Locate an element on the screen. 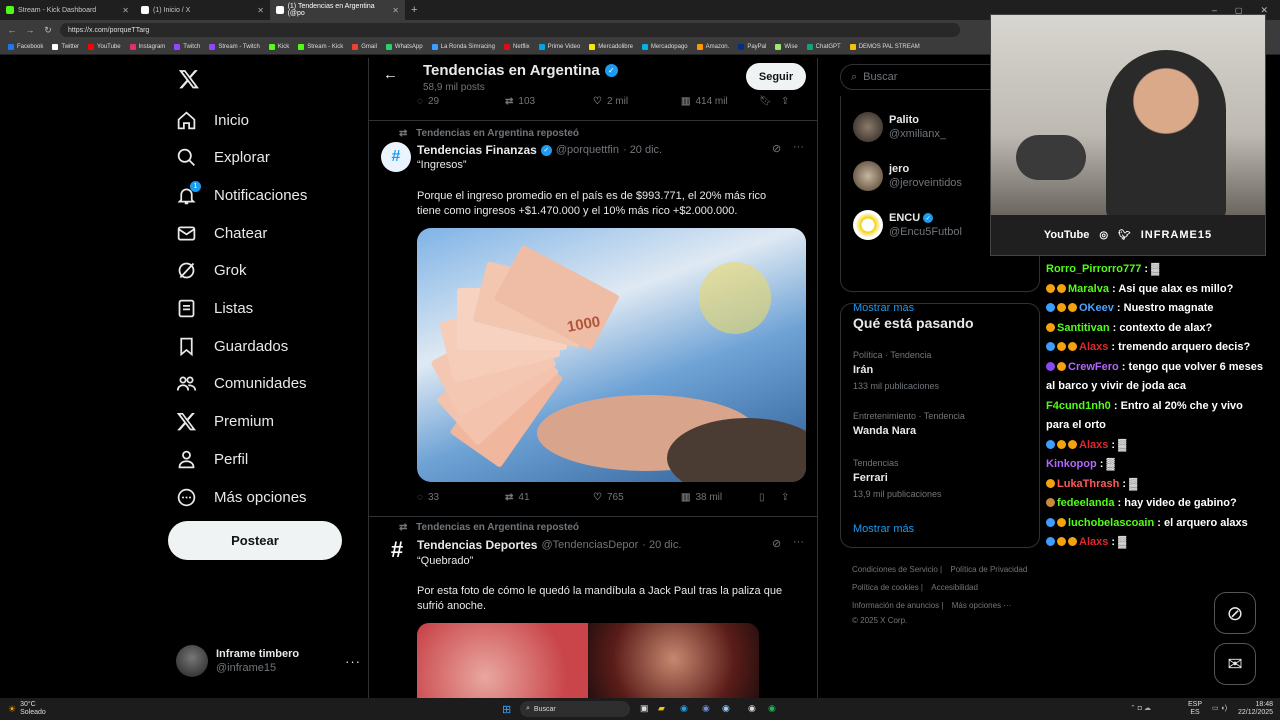 The height and width of the screenshot is (720, 1280). chat-username: F4cund1nh0 is located at coordinates (1078, 406).